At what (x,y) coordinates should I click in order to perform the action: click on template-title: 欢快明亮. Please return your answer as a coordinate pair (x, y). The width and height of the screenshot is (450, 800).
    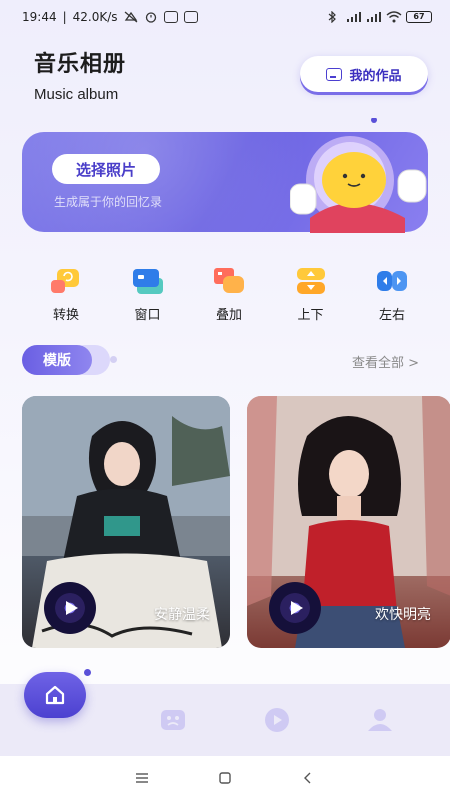
    Looking at the image, I should click on (403, 615).